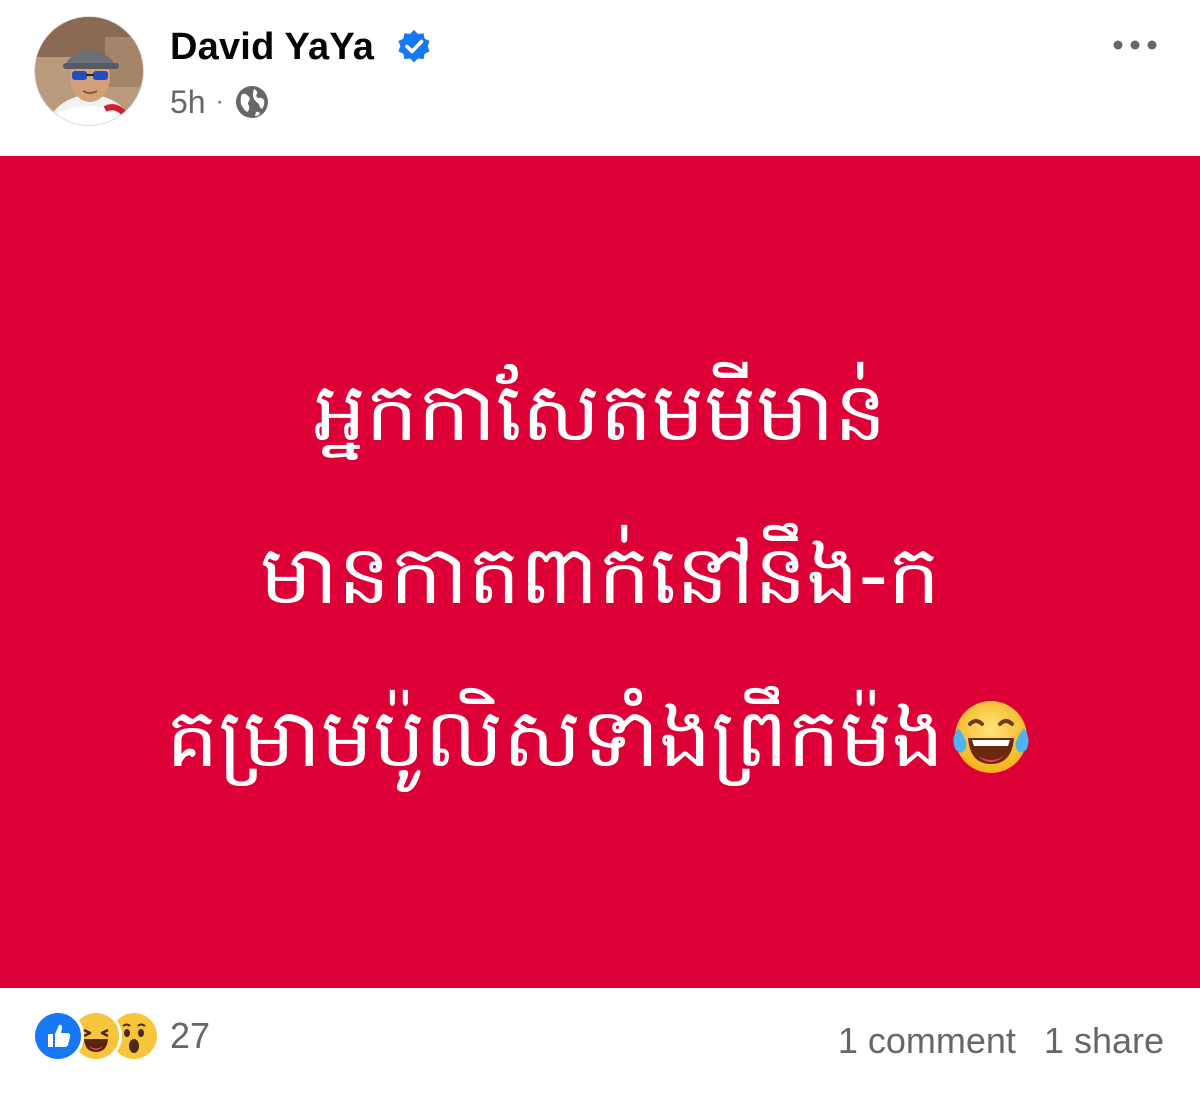 This screenshot has height=1099, width=1200. Describe the element at coordinates (121, 1036) in the screenshot. I see `reactions-summary: 27` at that location.